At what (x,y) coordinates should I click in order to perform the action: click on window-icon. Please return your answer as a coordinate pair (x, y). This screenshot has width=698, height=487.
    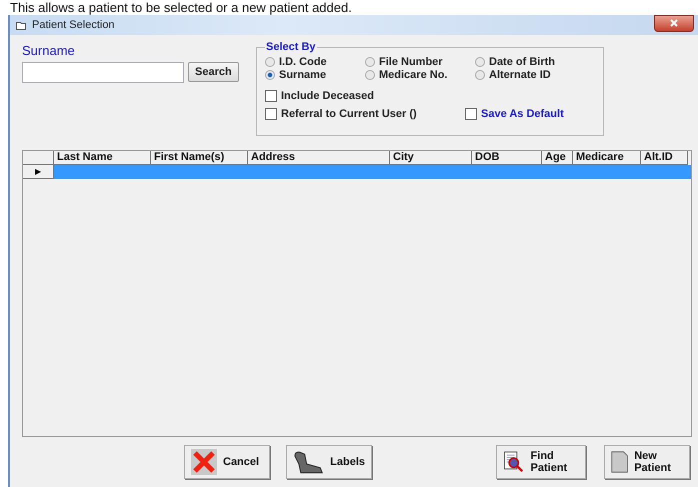
    Looking at the image, I should click on (21, 25).